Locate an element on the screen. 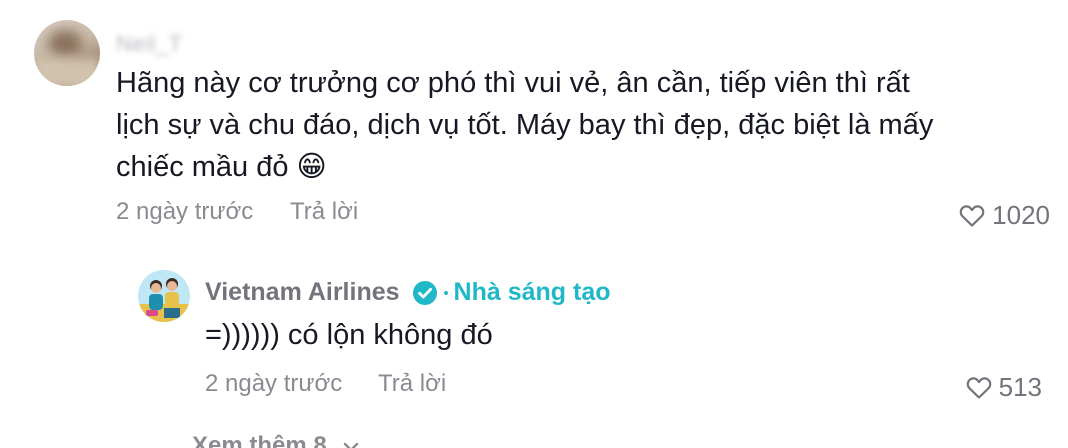 The height and width of the screenshot is (448, 1068). view-more-label: Xem thêm 8 is located at coordinates (259, 440).